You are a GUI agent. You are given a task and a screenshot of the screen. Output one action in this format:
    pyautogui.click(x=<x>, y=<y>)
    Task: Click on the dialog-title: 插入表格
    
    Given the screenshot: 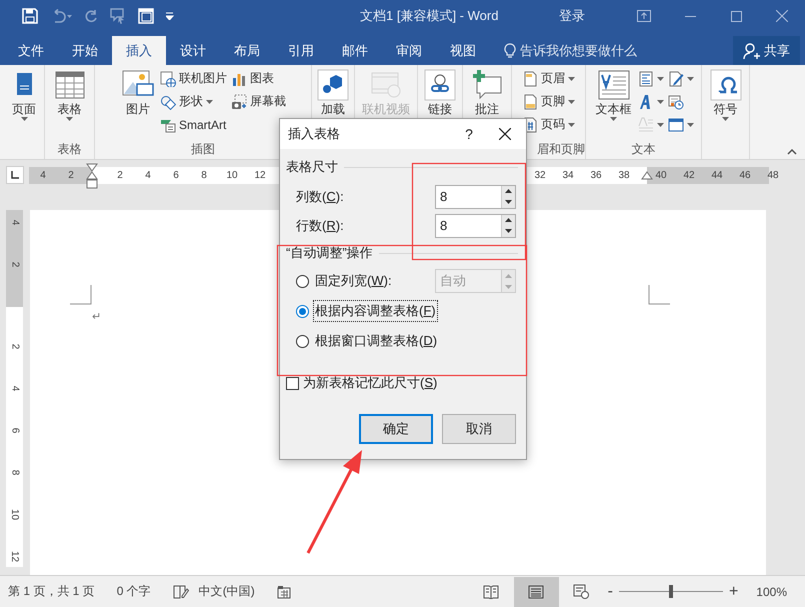 What is the action you would take?
    pyautogui.click(x=314, y=134)
    